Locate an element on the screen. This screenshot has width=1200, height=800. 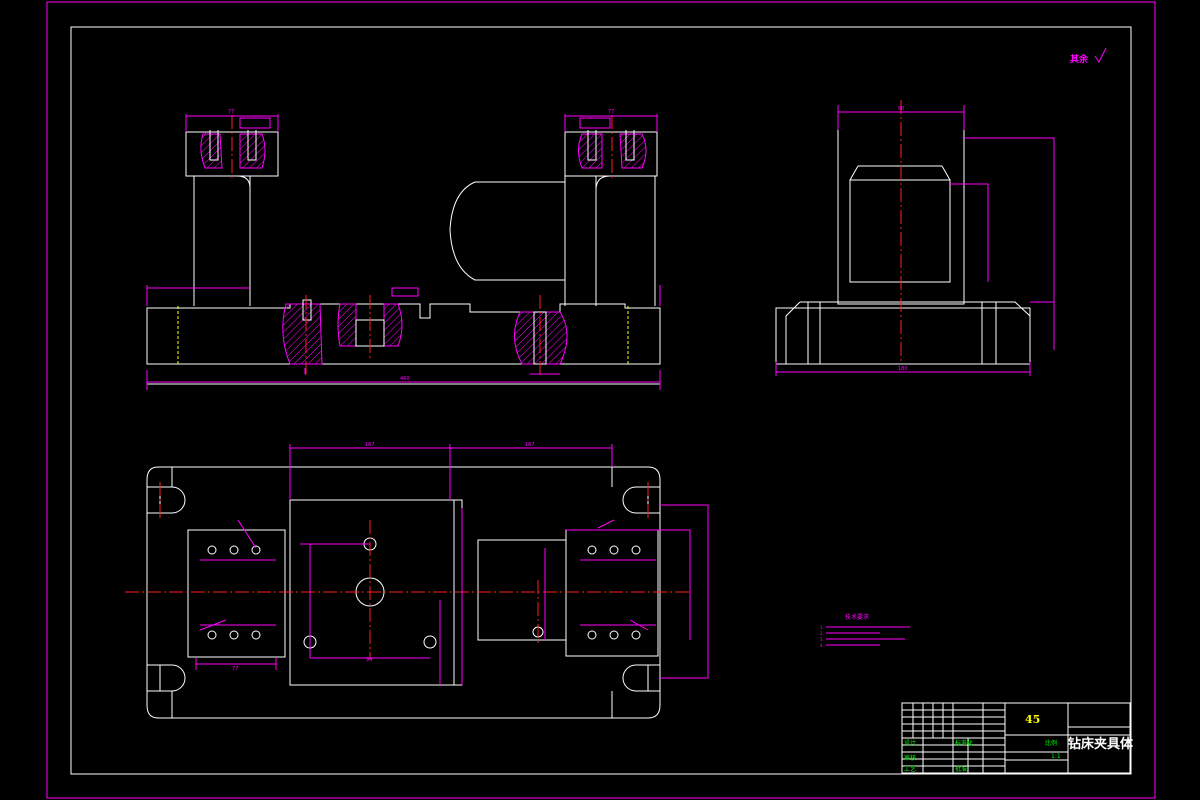
svg-text: 94 is located at coordinates (369, 660).